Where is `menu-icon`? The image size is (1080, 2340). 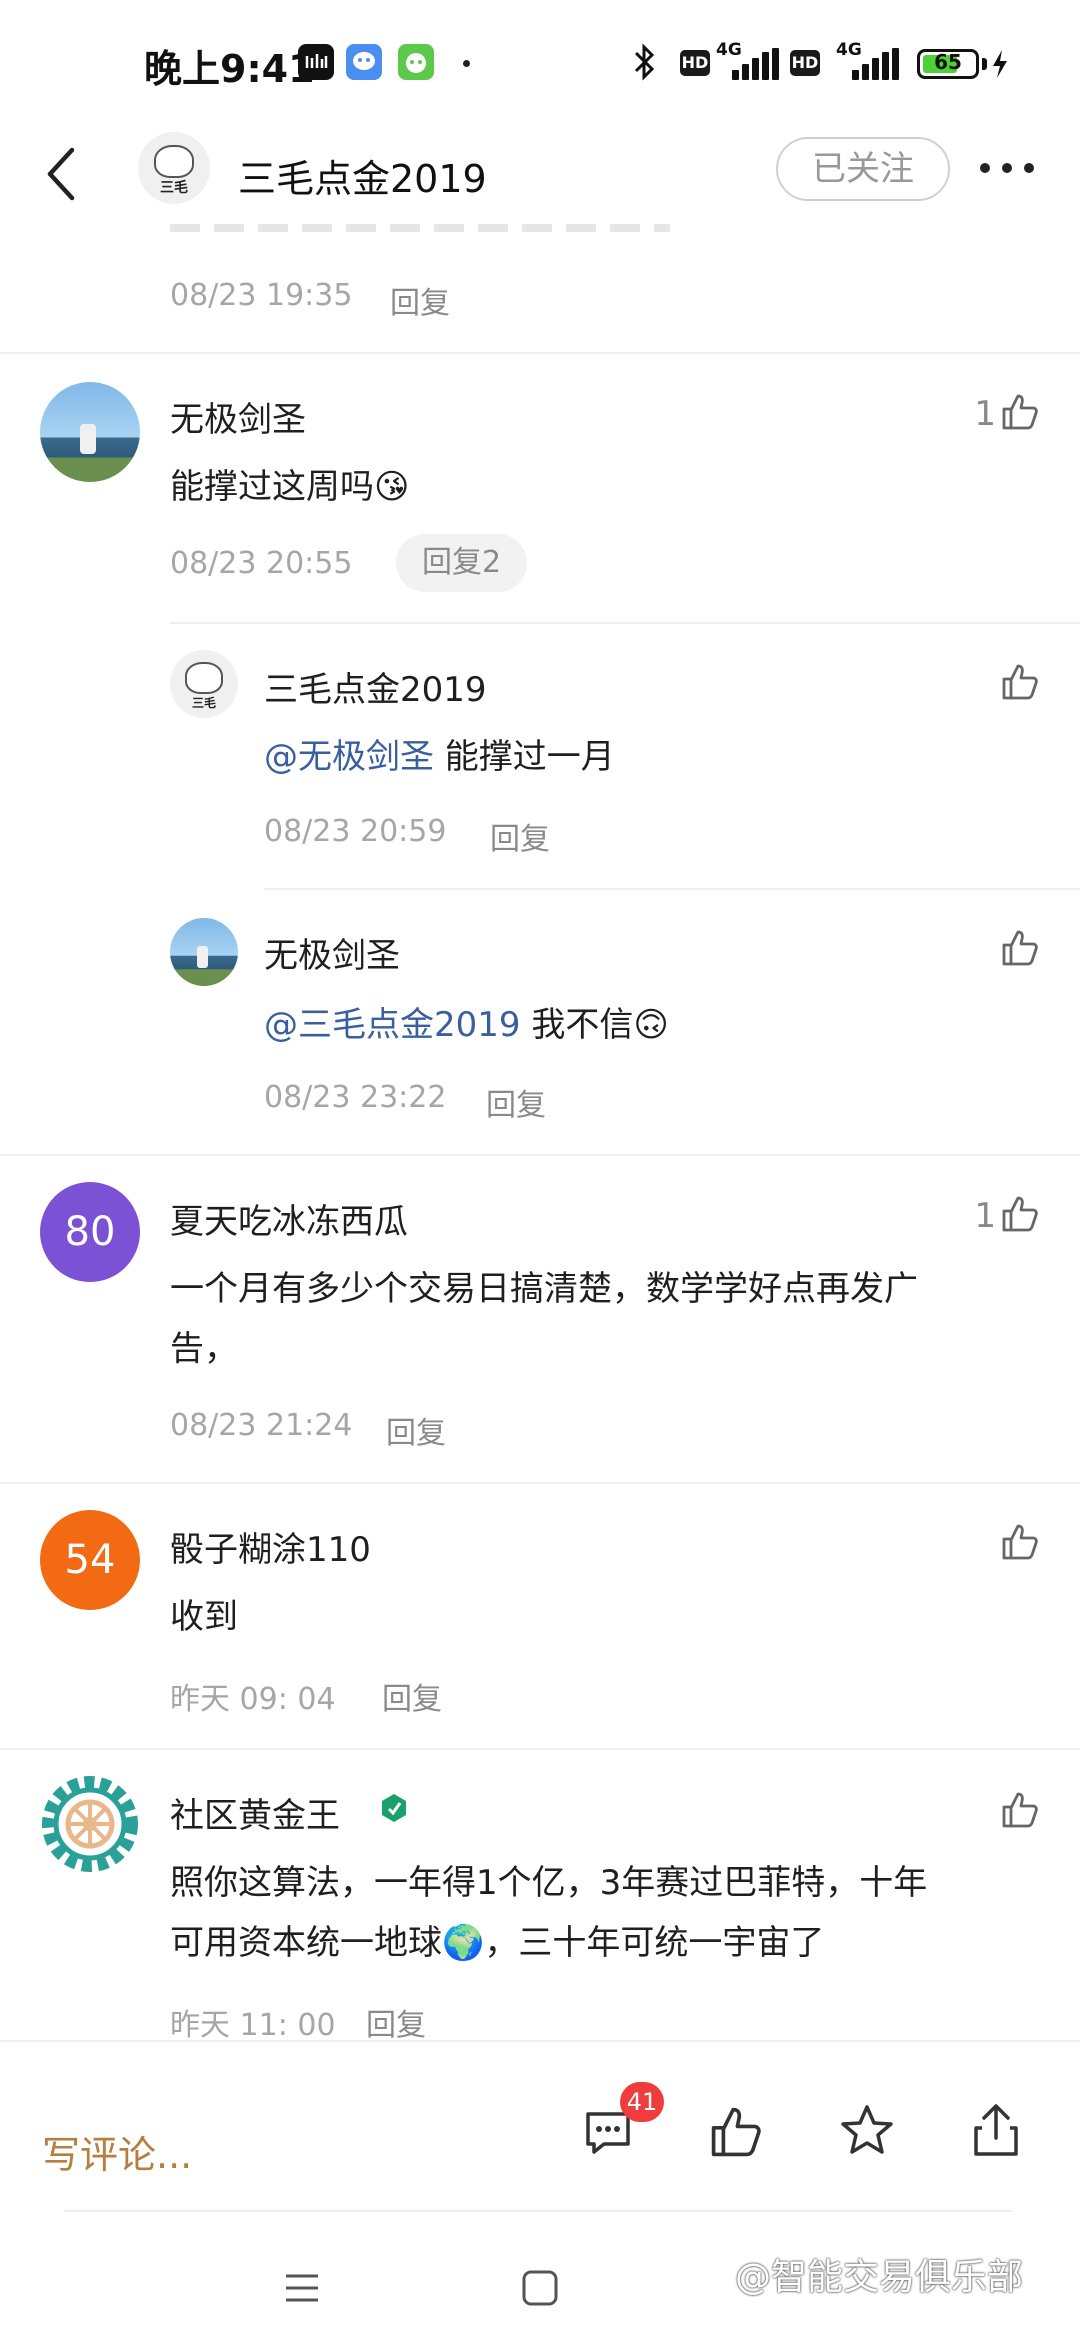
menu-icon is located at coordinates (302, 2288).